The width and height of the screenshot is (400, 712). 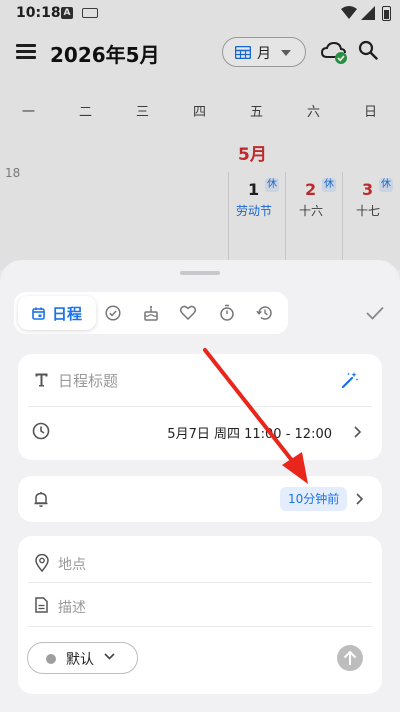 I want to click on description-field: 描述, so click(x=72, y=607).